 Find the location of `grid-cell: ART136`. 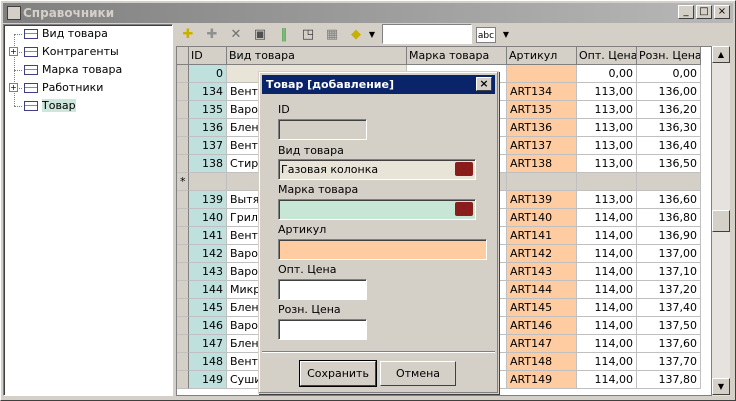

grid-cell: ART136 is located at coordinates (542, 128).